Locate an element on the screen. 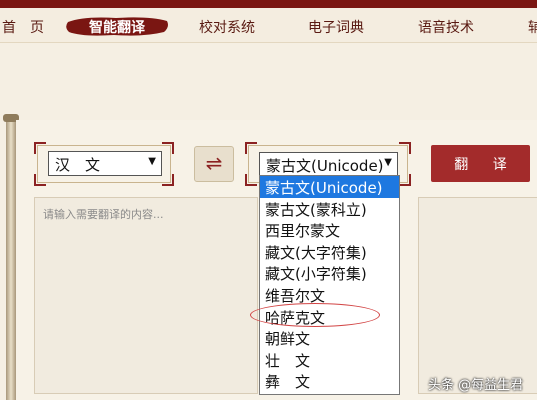 This screenshot has width=537, height=400. target-language-select: 蒙古文(Unicode) ▼ is located at coordinates (328, 164).